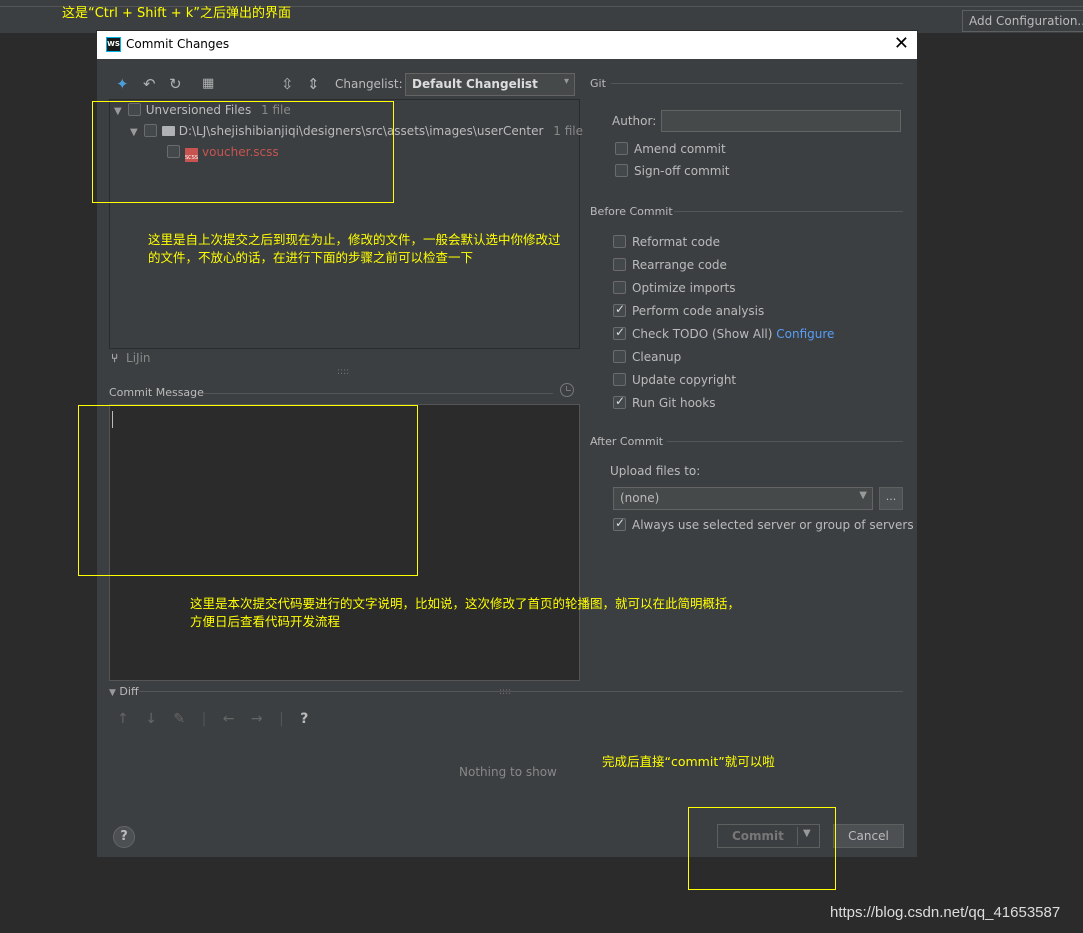 This screenshot has width=1083, height=933. I want to click on close-icon: ✕, so click(901, 44).